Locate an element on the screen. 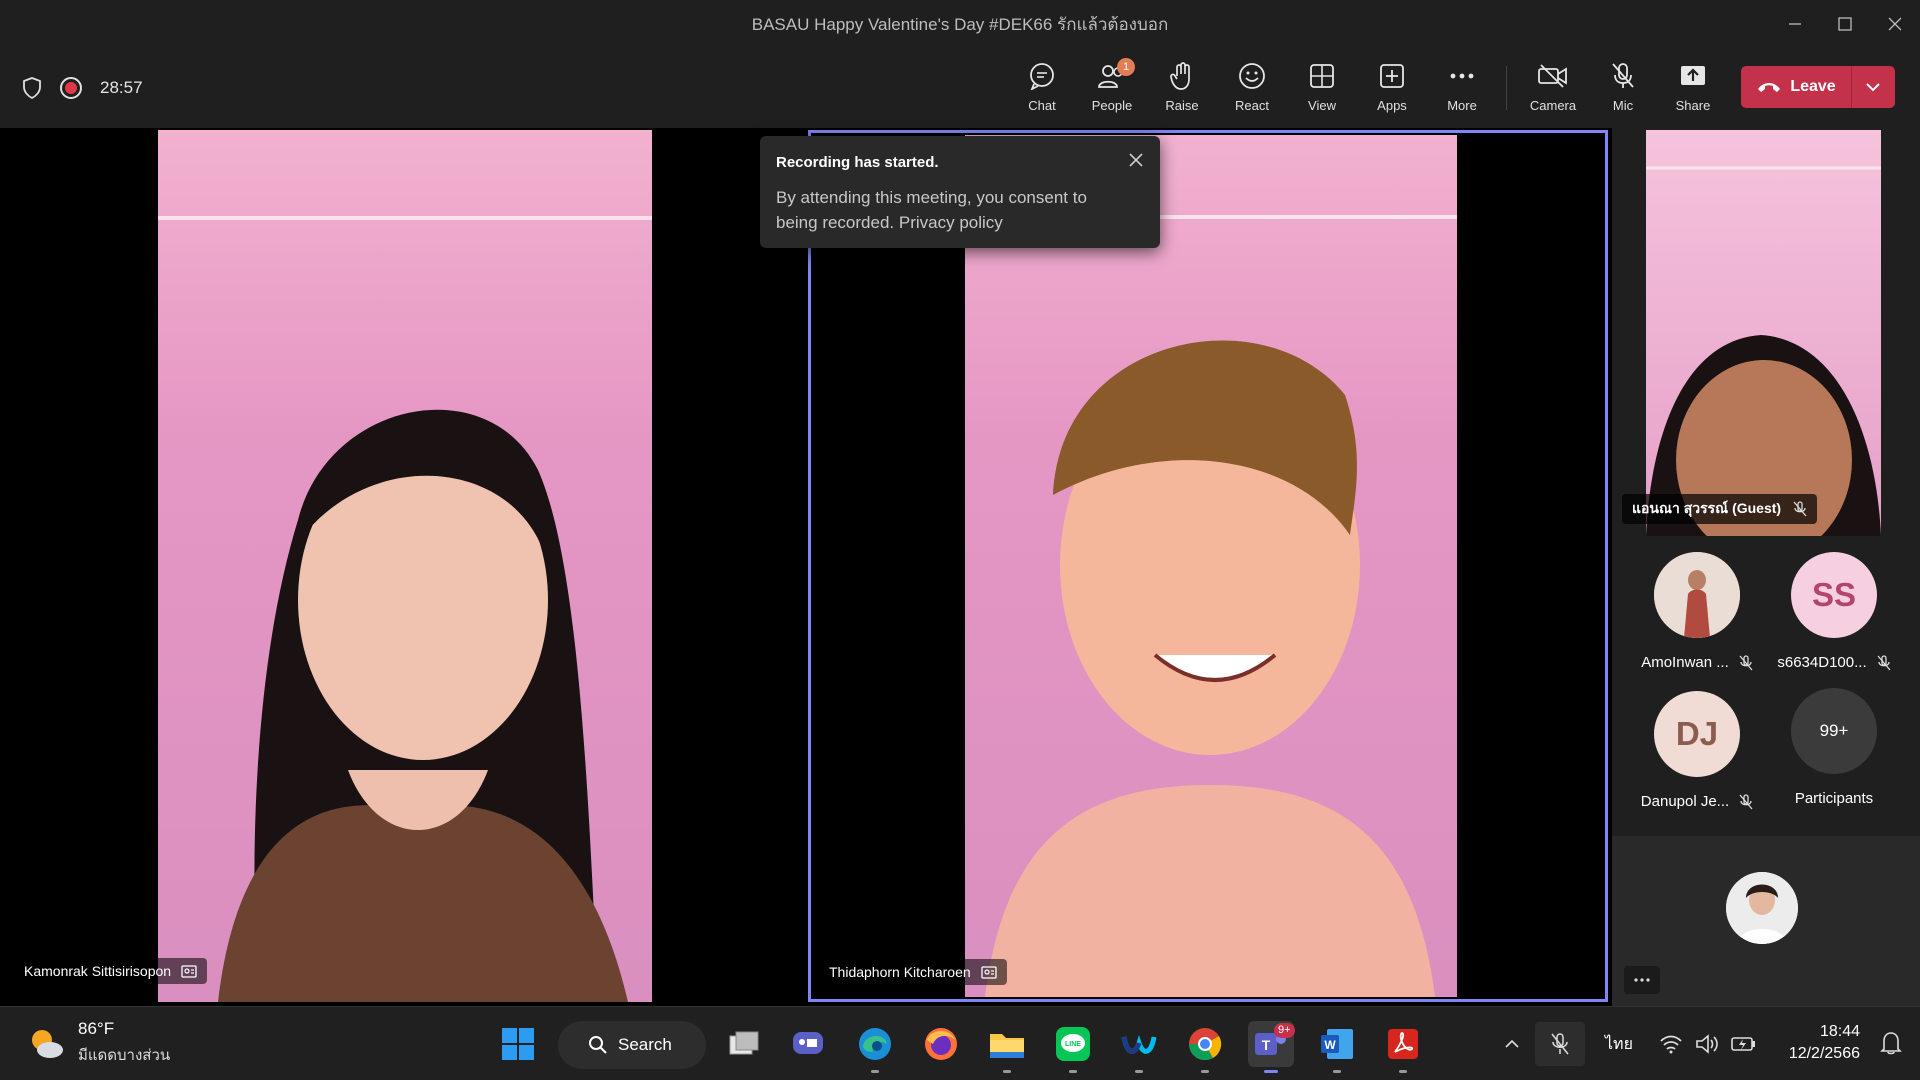  webex-icon is located at coordinates (1139, 1044).